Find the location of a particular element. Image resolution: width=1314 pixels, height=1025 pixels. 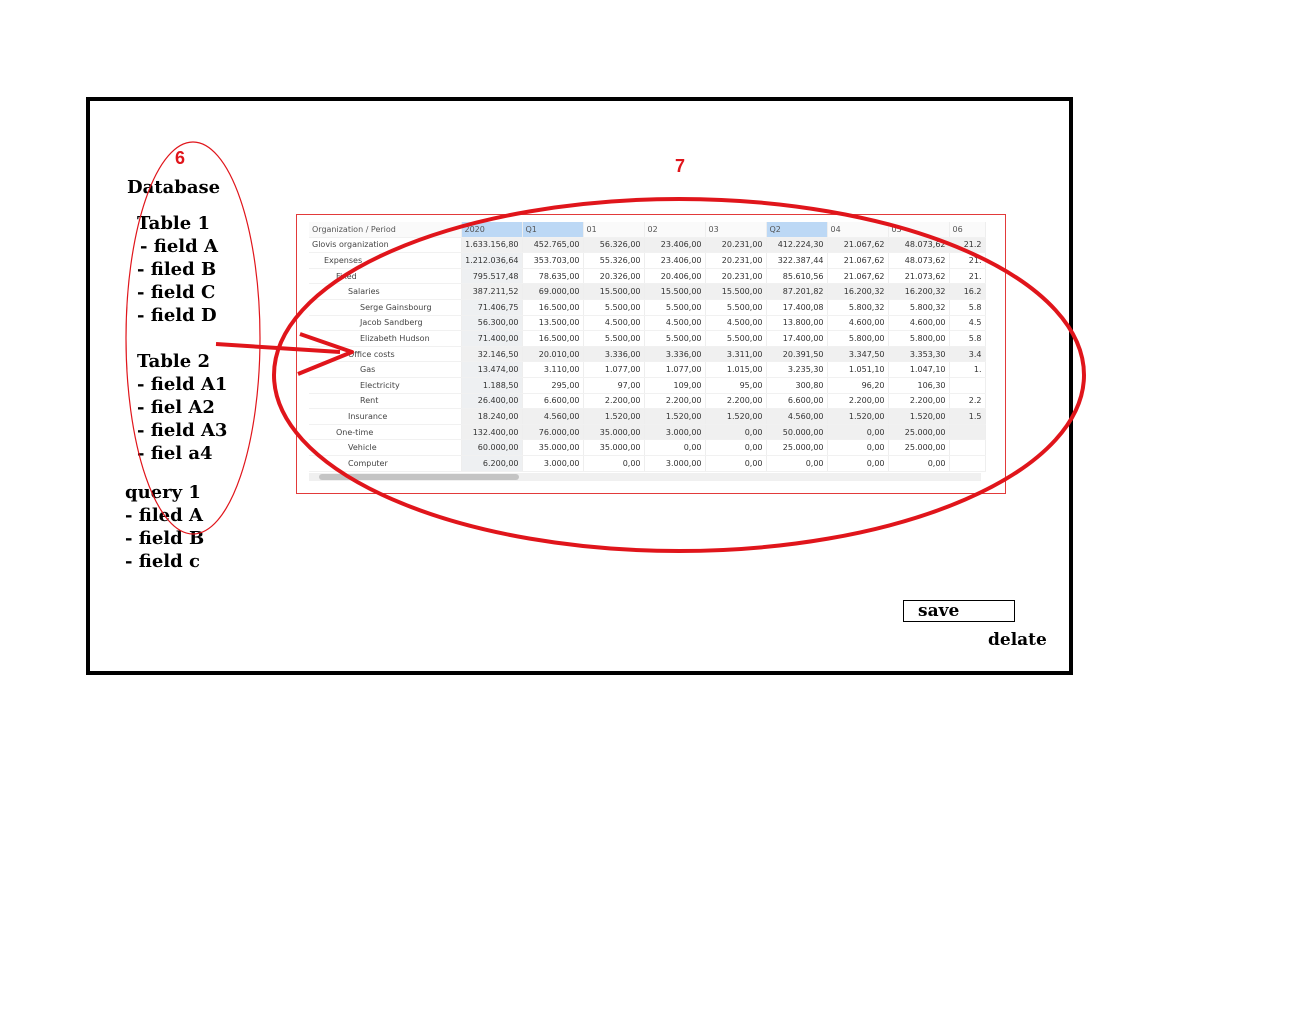

pivot-column-header: Q2 is located at coordinates (797, 230).